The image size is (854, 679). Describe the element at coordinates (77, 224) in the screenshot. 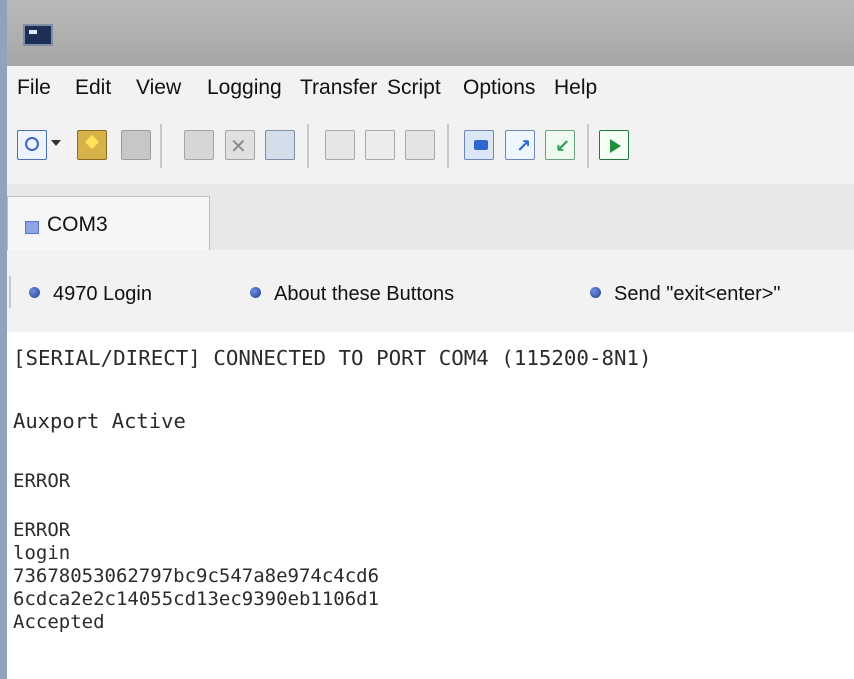

I see `tab-label: COM3` at that location.